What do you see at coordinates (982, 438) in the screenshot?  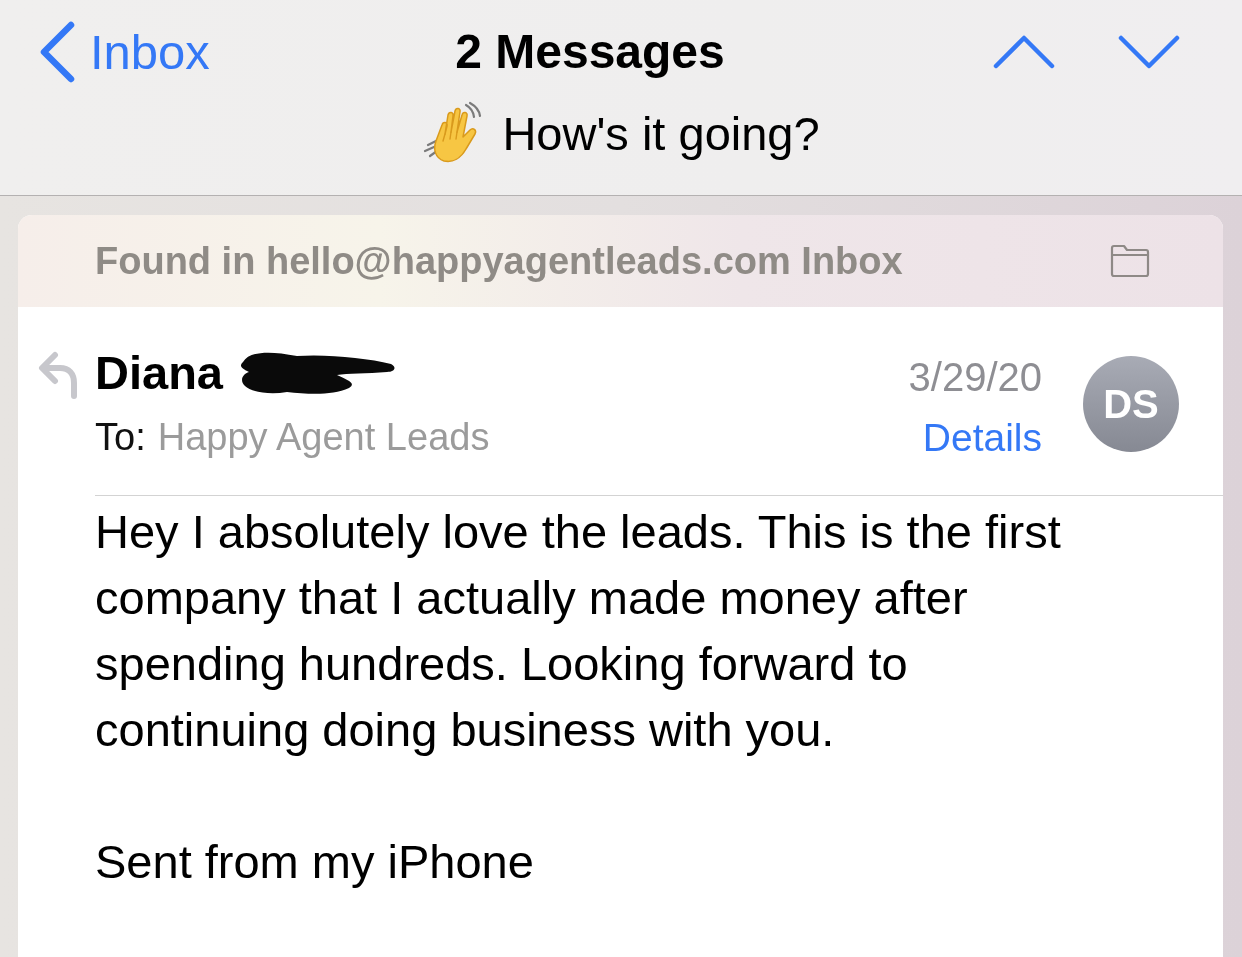 I see `details-link: Details` at bounding box center [982, 438].